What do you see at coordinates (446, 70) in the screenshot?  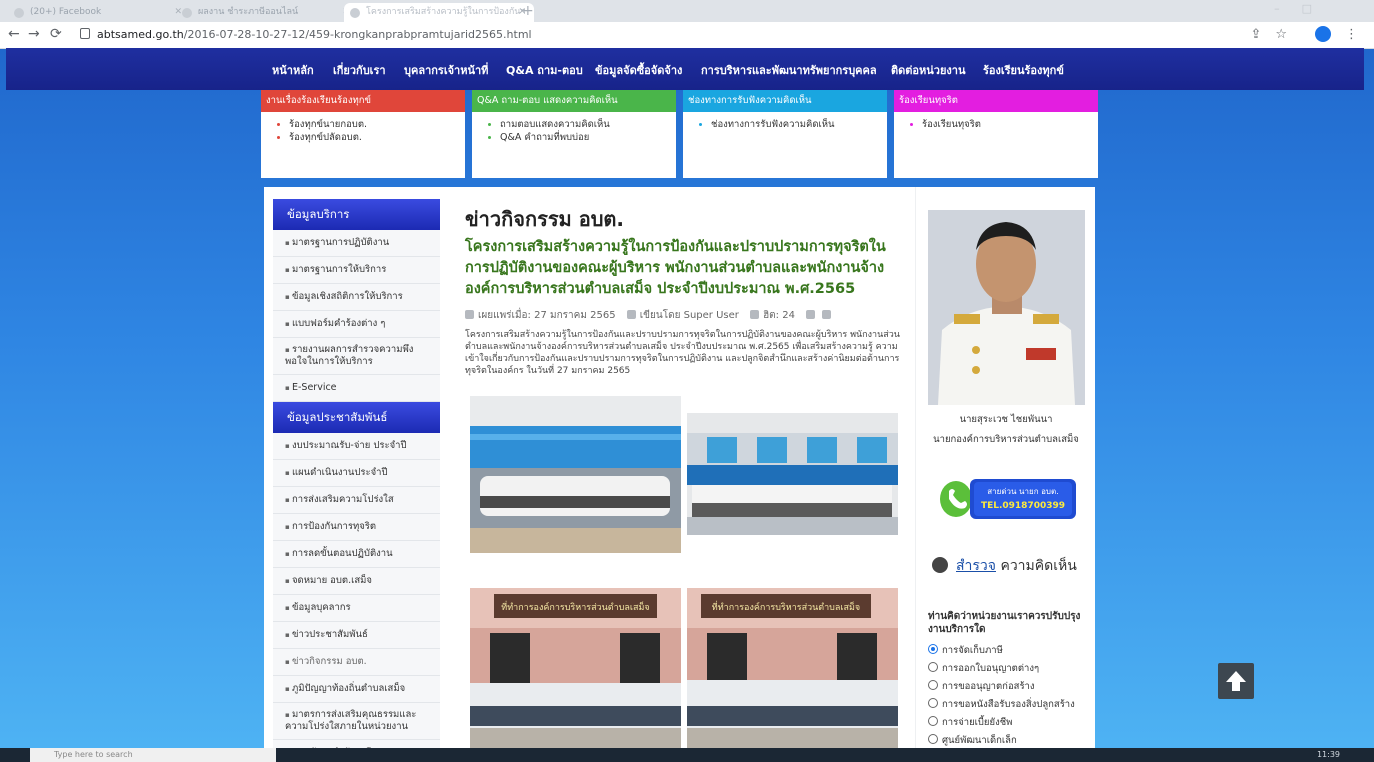 I see `nav-staff: บุคลากรเจ้าหน้าที่` at bounding box center [446, 70].